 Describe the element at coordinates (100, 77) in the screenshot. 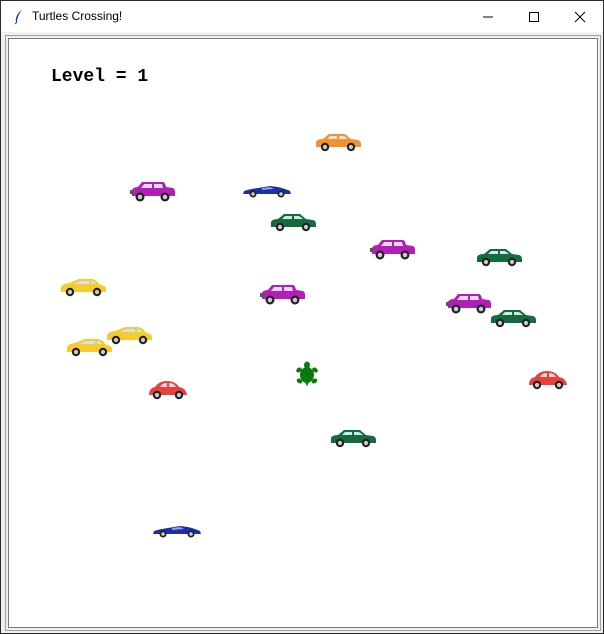

I see `level-label: Level = 1` at that location.